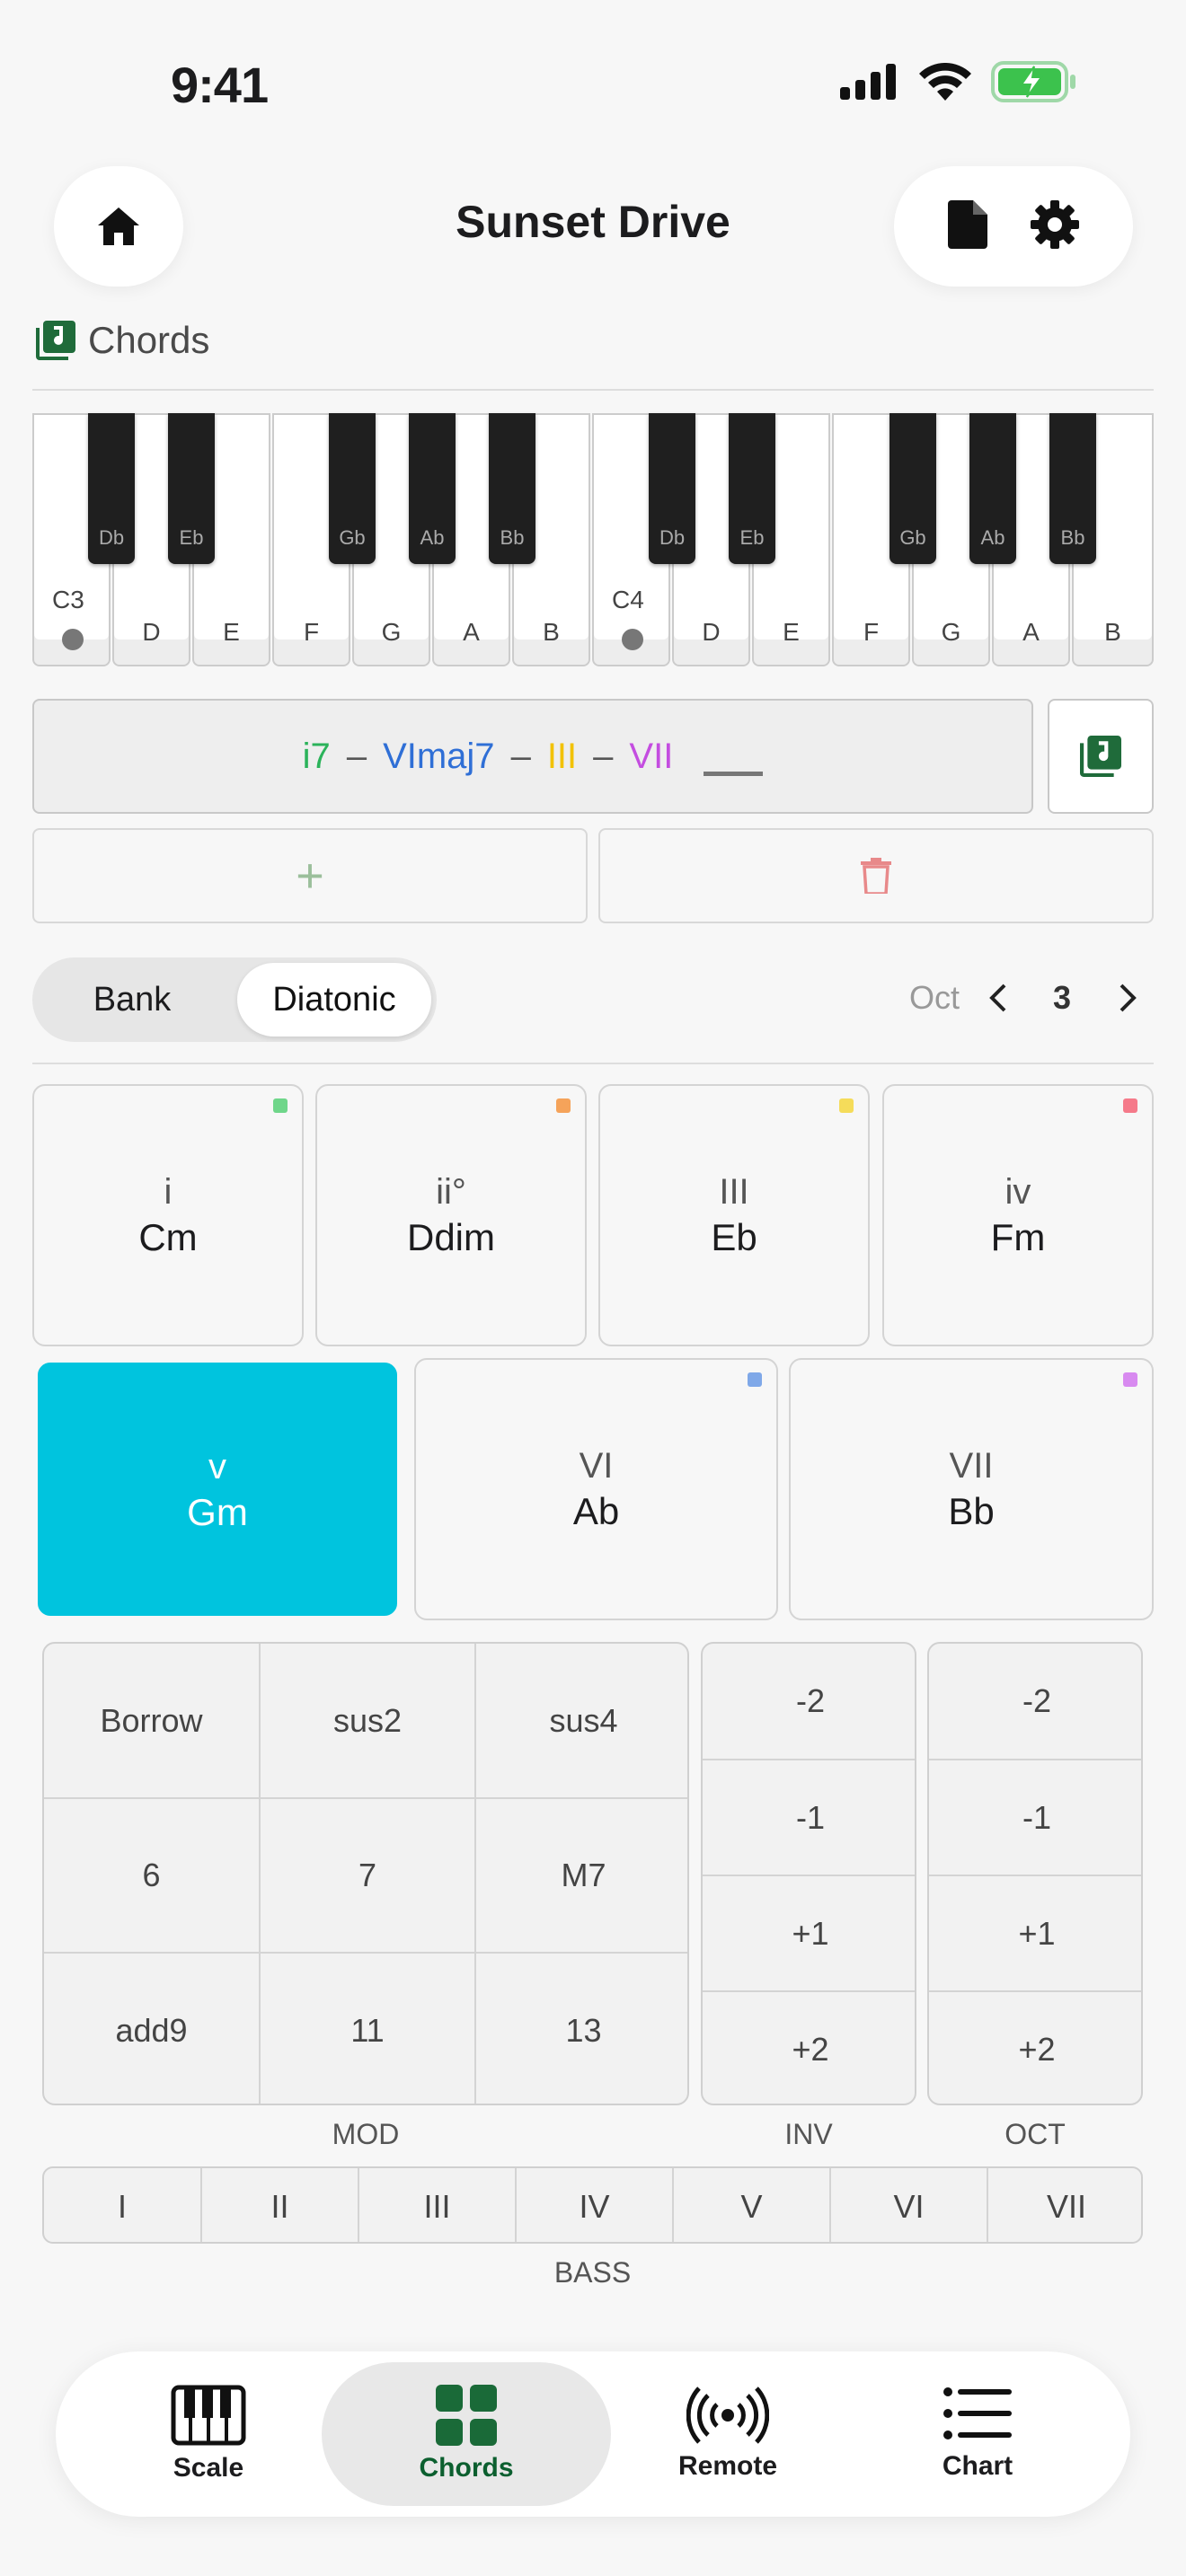 The height and width of the screenshot is (2576, 1186). I want to click on chord-name: Eb, so click(734, 1237).